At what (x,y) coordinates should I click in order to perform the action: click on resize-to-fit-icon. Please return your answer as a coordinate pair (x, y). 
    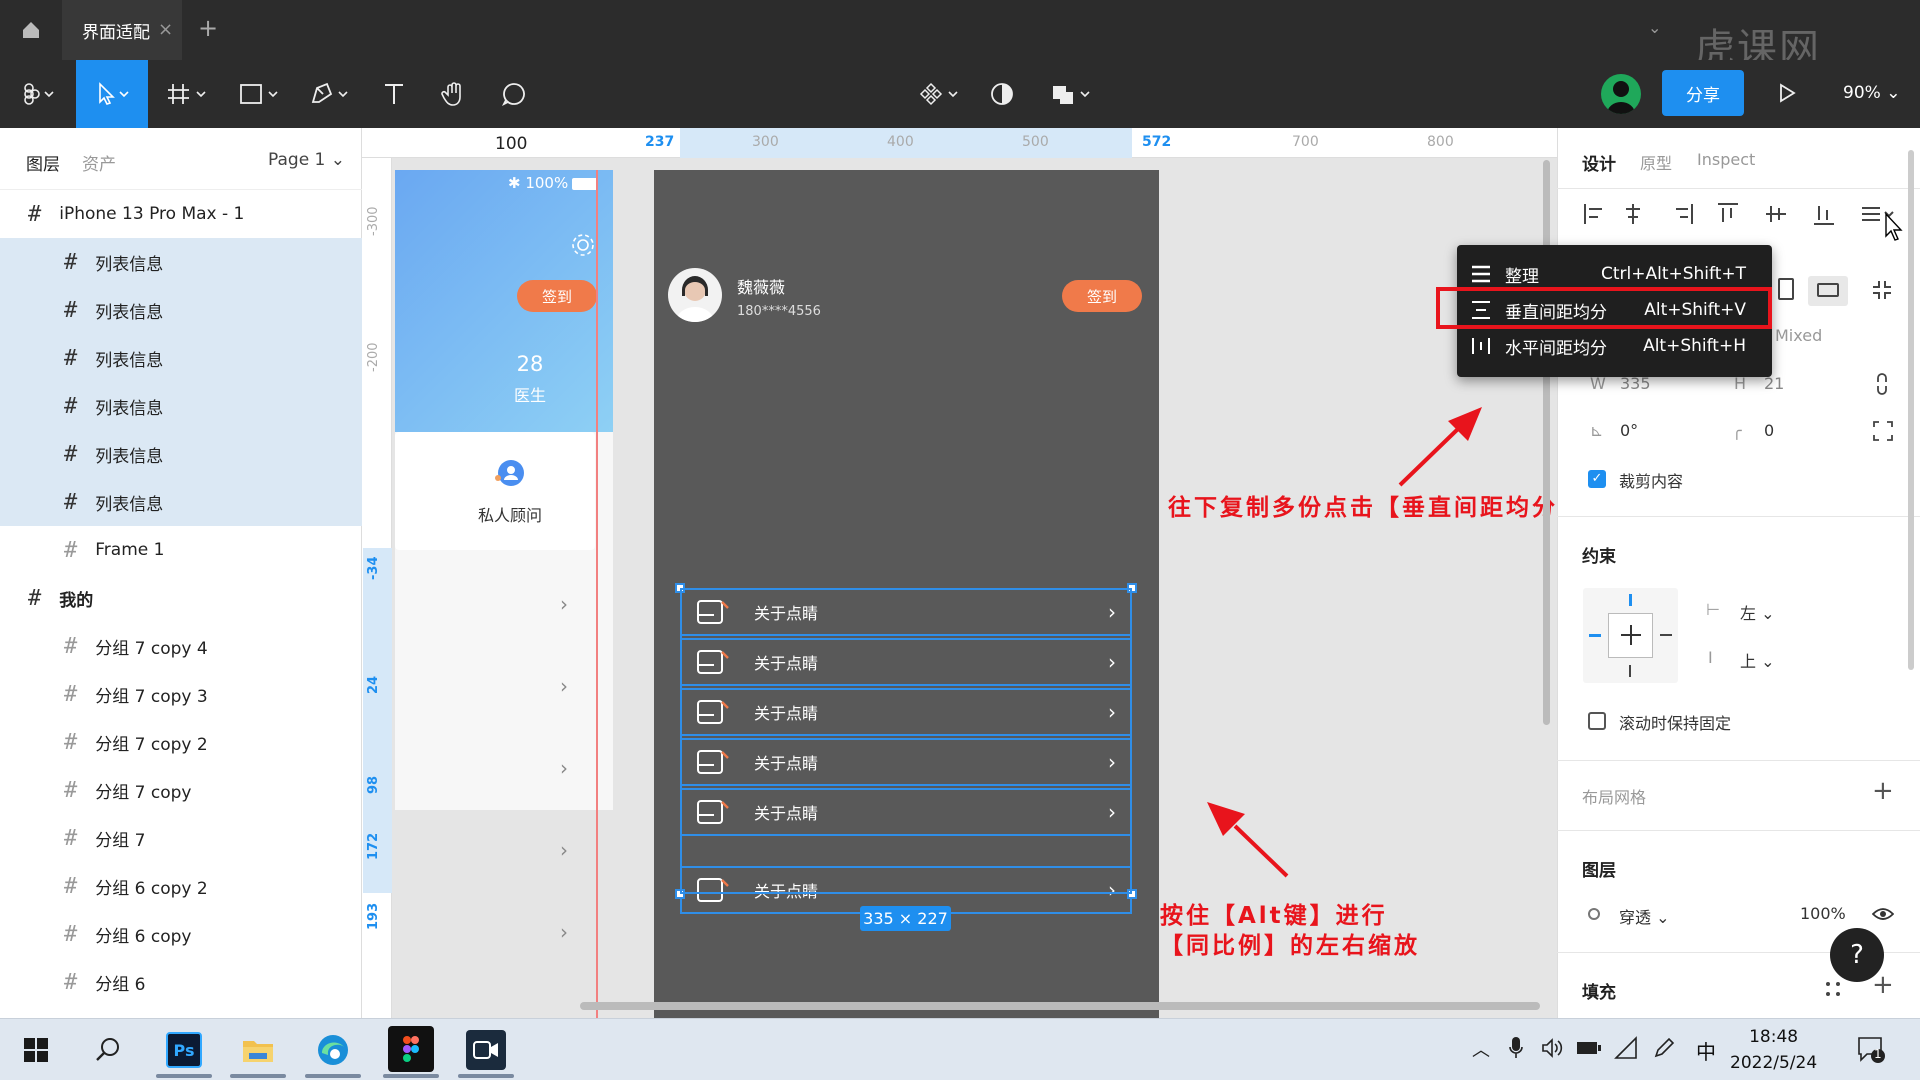
    Looking at the image, I should click on (1882, 290).